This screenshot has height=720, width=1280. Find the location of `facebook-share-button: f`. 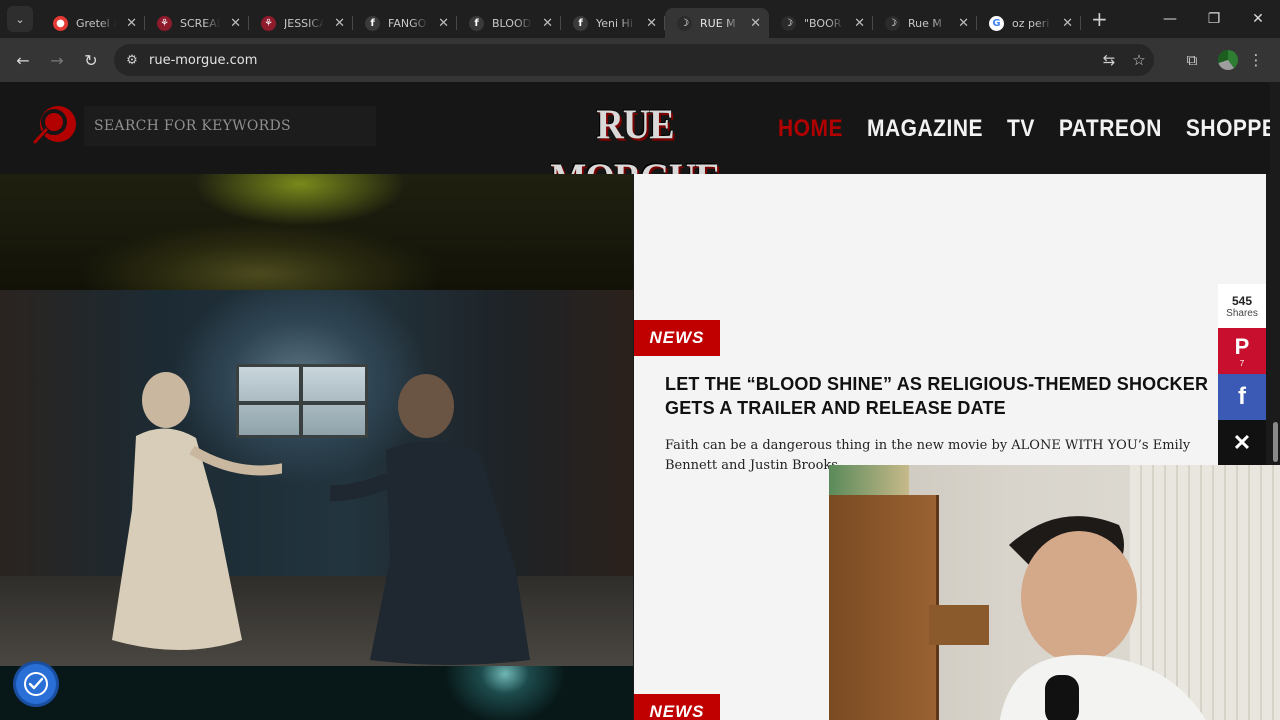

facebook-share-button: f is located at coordinates (1242, 397).